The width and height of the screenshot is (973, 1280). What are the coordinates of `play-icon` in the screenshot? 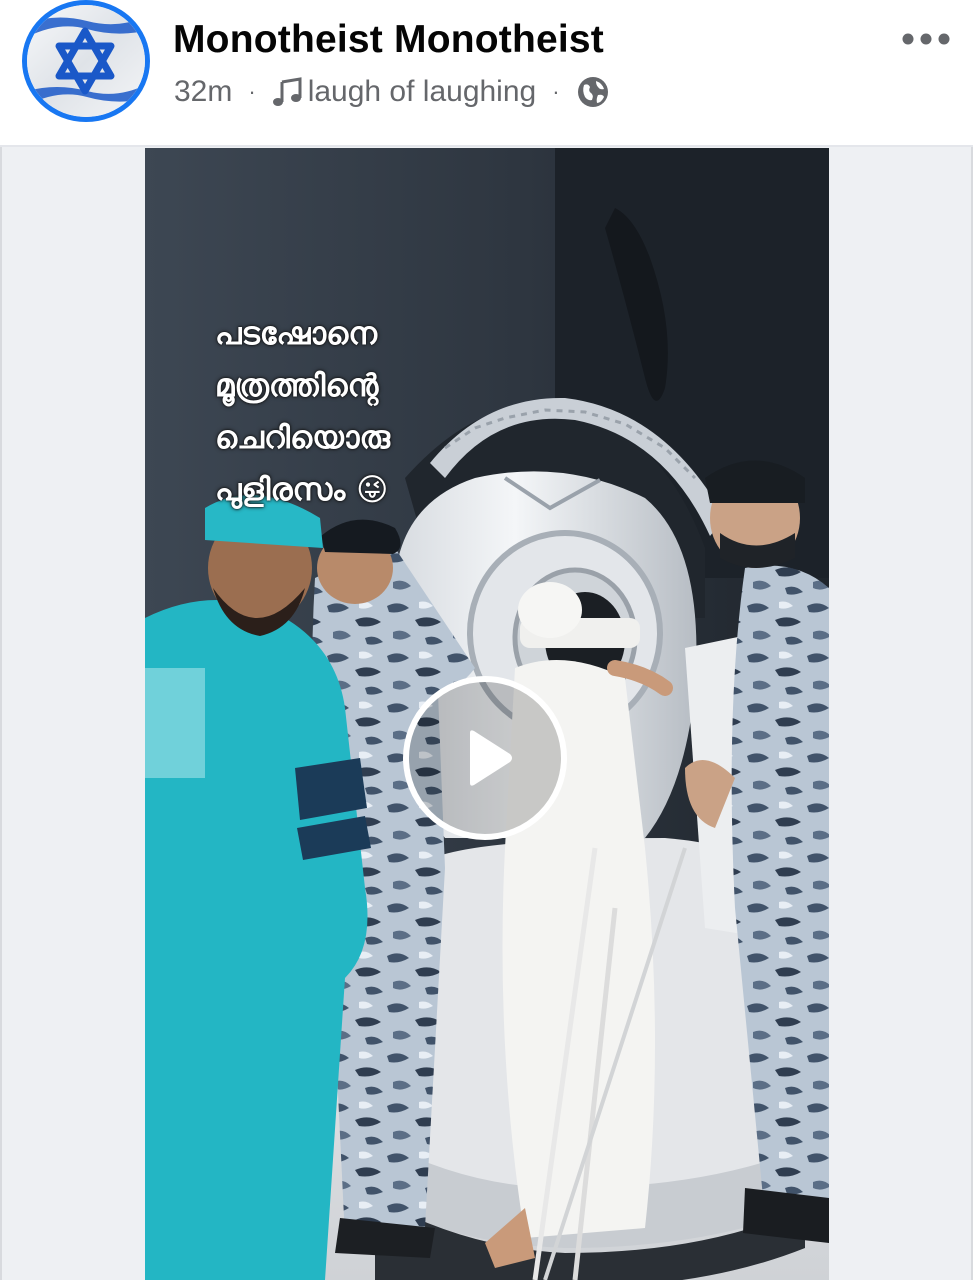 It's located at (491, 758).